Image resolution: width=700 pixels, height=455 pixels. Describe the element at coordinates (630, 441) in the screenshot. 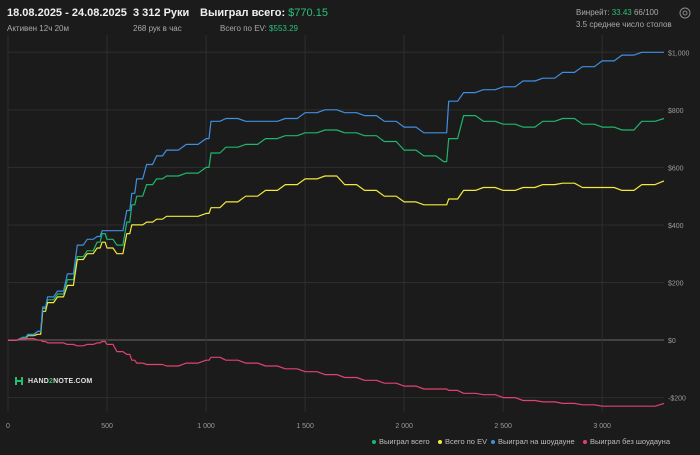

I see `legend-label: Выиграл без шоудауна` at that location.